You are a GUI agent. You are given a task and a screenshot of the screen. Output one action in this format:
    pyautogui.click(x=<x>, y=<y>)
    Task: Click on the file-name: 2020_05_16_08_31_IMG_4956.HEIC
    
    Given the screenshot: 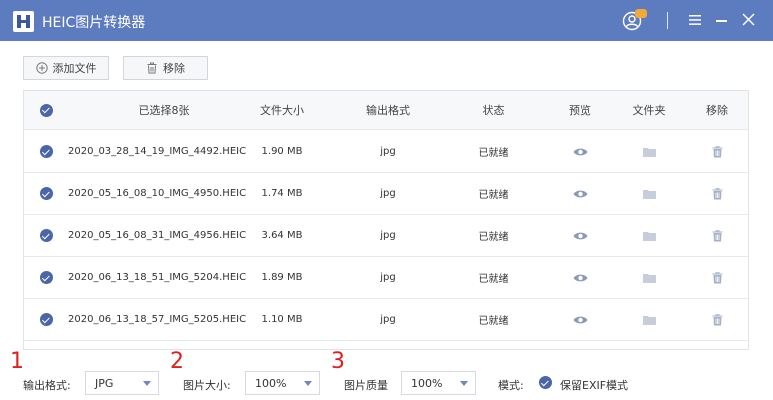 What is the action you would take?
    pyautogui.click(x=157, y=235)
    